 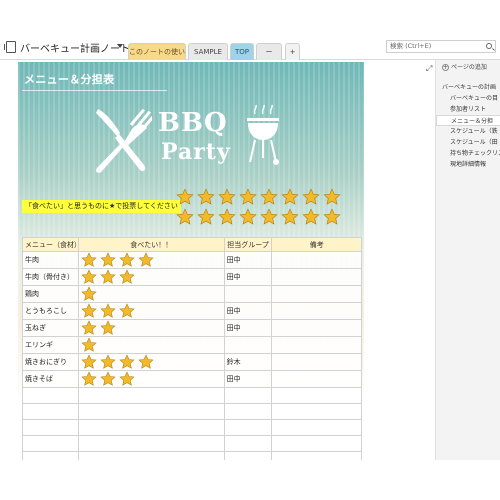 What do you see at coordinates (50, 362) in the screenshot?
I see `menu-cell: 焼きおにぎり` at bounding box center [50, 362].